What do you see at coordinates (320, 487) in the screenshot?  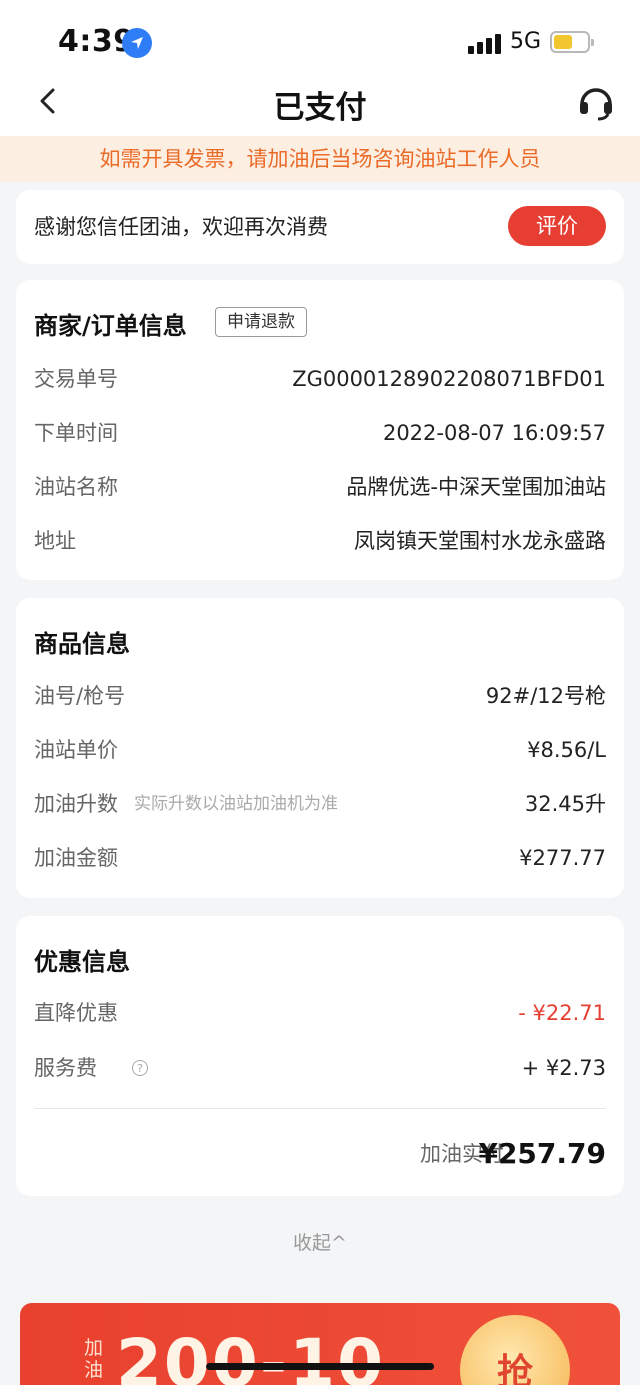 I see `order-row-station-name: 油站名称 品牌优选-中深天堂围加油站` at bounding box center [320, 487].